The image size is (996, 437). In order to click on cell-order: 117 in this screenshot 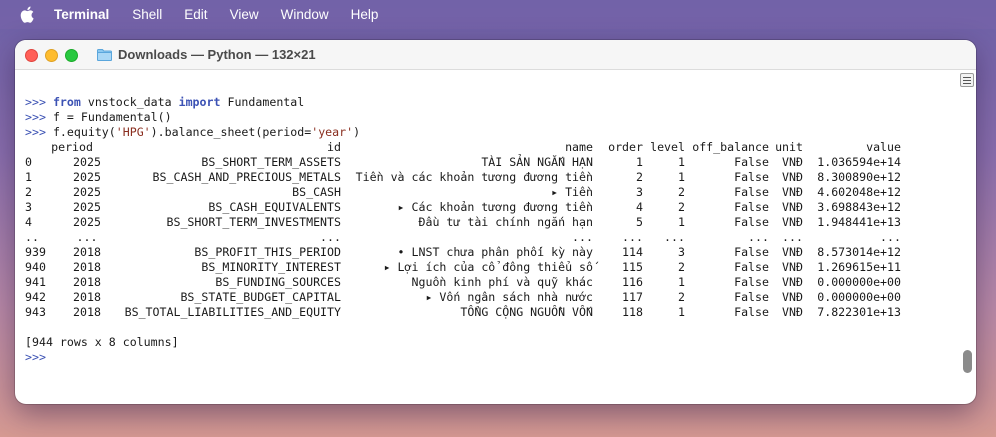, I will do `click(632, 297)`.